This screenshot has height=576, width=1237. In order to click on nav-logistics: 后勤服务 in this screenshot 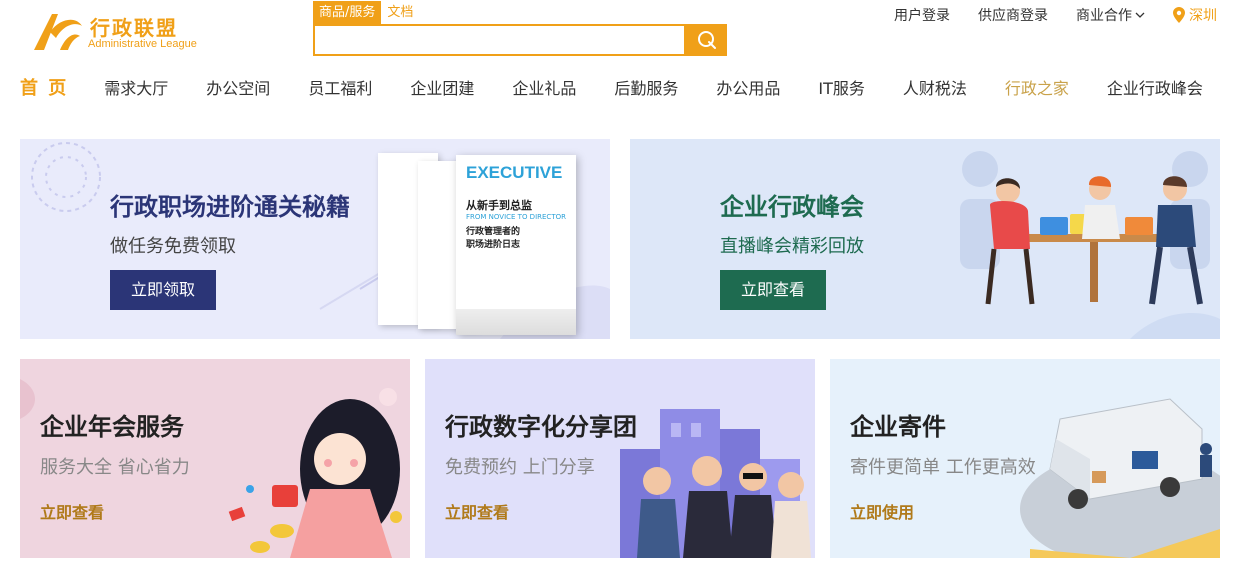, I will do `click(646, 89)`.